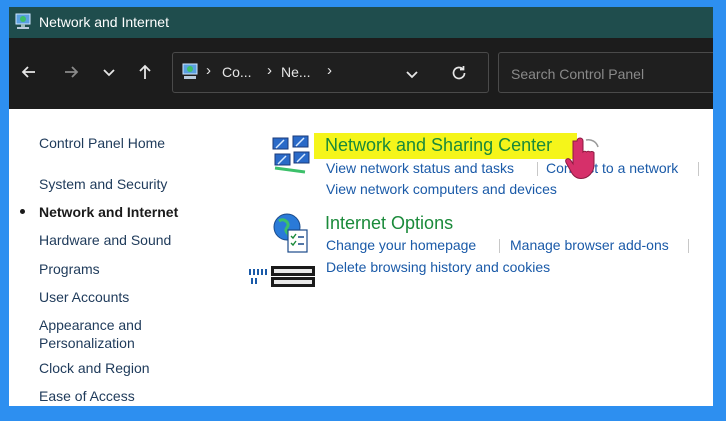 This screenshot has width=726, height=421. I want to click on sidebar-item-programs: Programs, so click(69, 269).